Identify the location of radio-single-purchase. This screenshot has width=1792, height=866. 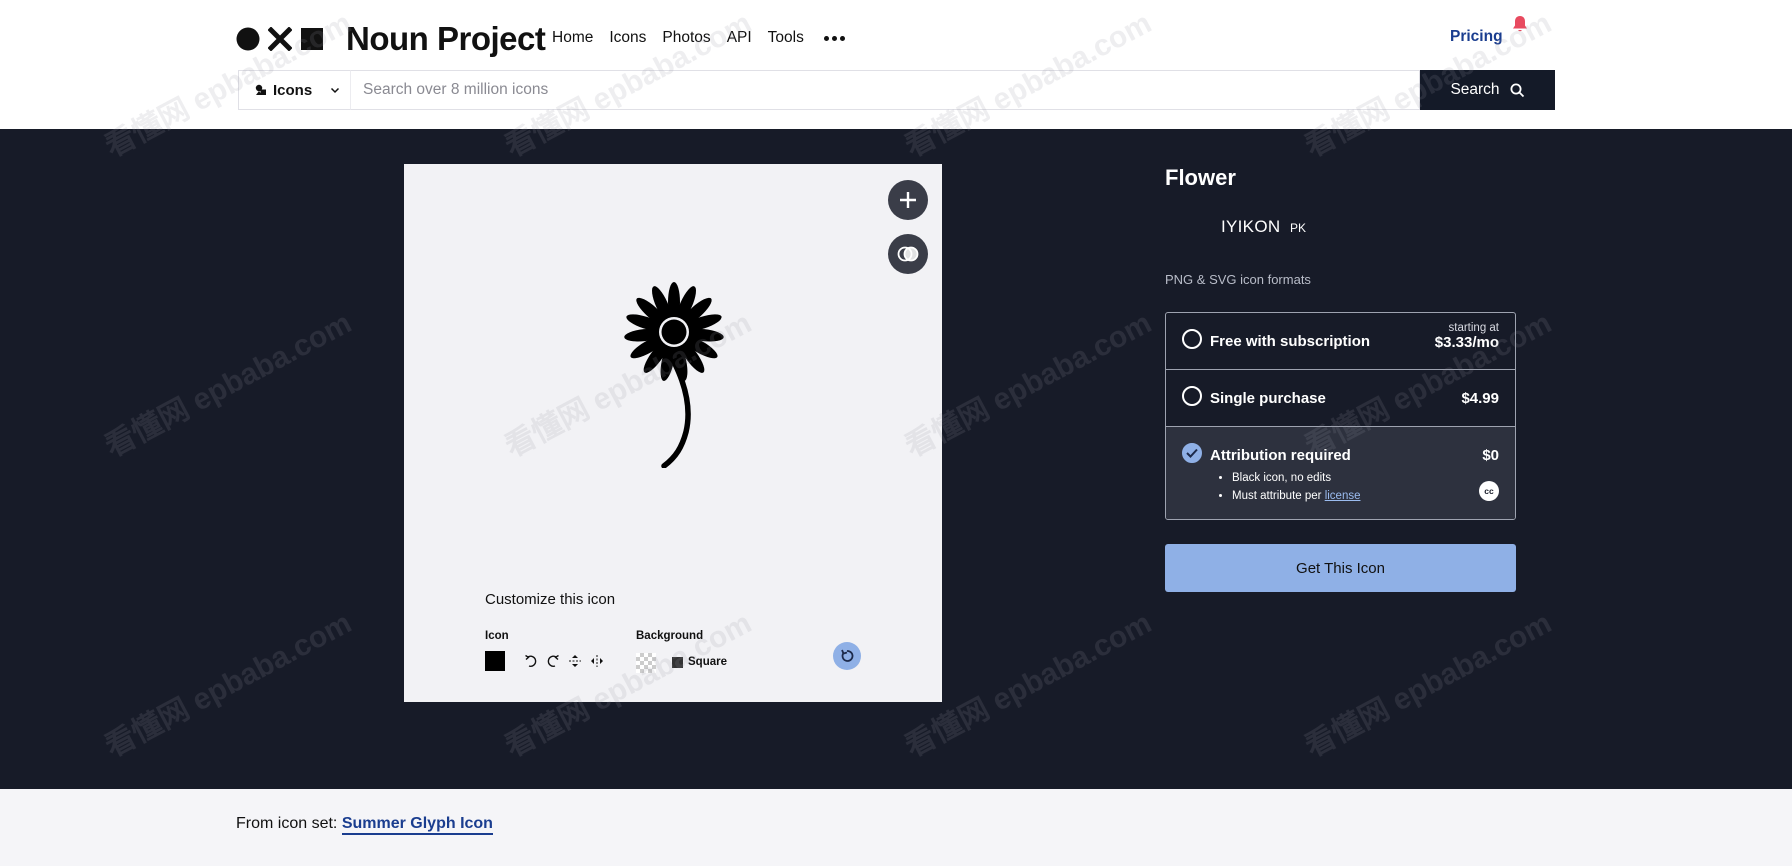
(1192, 396).